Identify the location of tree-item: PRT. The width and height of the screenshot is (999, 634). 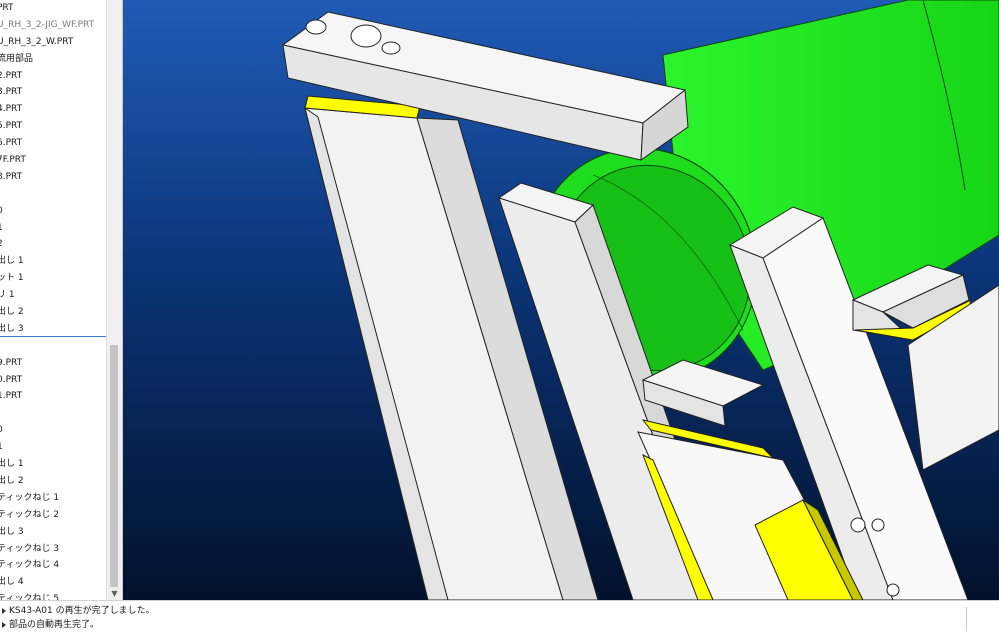
(53, 8).